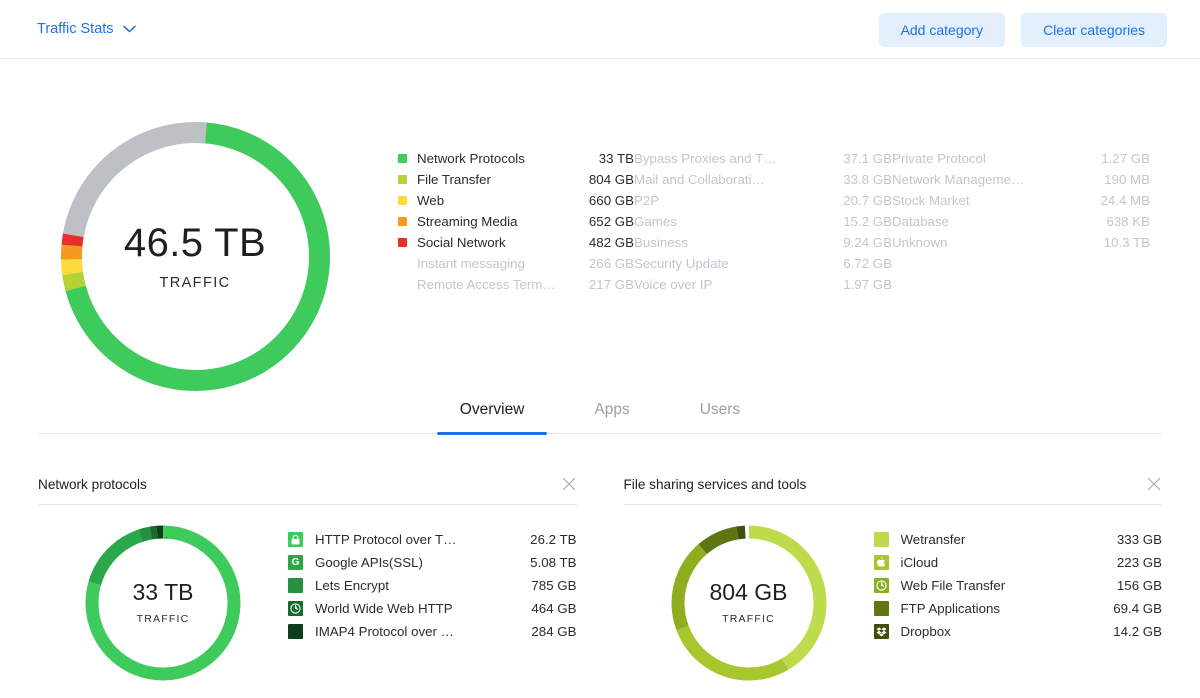 The image size is (1200, 698). I want to click on list-item: G Google APIs(SSL) 5.08 TB, so click(432, 562).